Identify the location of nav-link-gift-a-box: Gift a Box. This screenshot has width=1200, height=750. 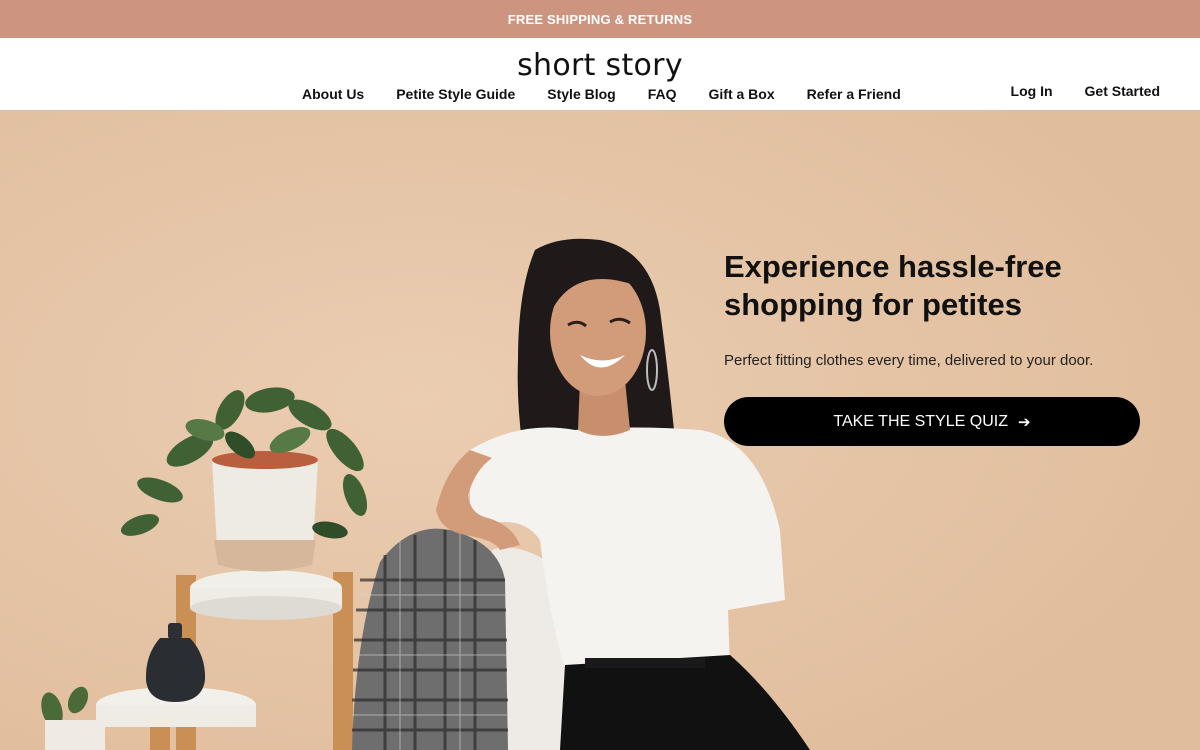
(742, 94).